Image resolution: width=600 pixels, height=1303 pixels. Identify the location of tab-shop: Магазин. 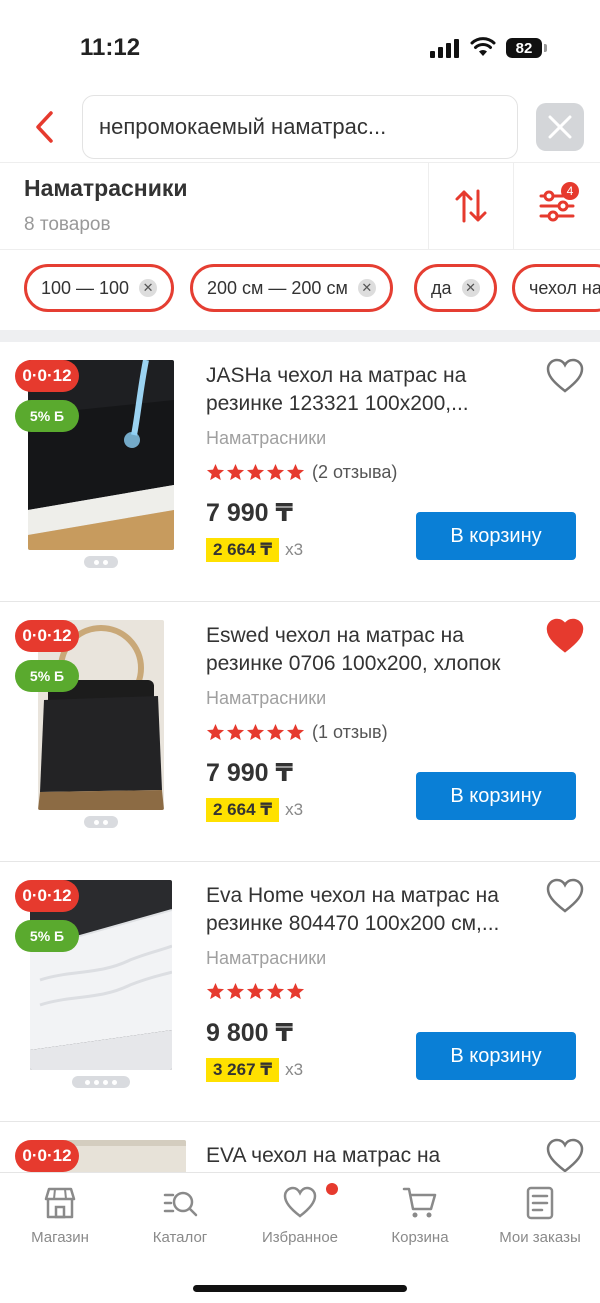
(60, 1220).